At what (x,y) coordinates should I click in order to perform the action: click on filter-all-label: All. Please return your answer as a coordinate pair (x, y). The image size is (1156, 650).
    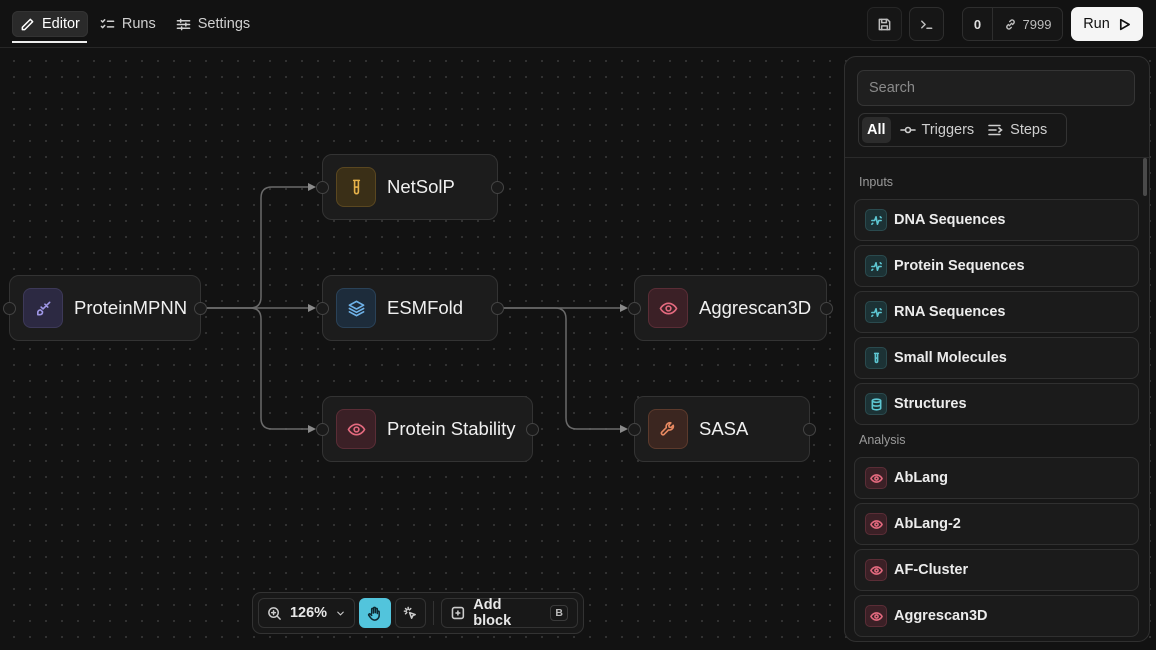
    Looking at the image, I should click on (876, 130).